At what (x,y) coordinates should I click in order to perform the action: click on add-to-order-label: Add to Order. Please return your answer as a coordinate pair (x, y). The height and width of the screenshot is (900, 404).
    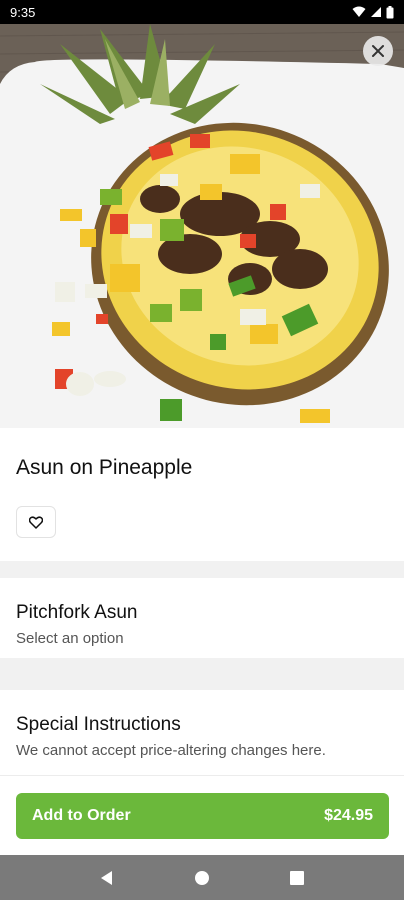
    Looking at the image, I should click on (81, 815).